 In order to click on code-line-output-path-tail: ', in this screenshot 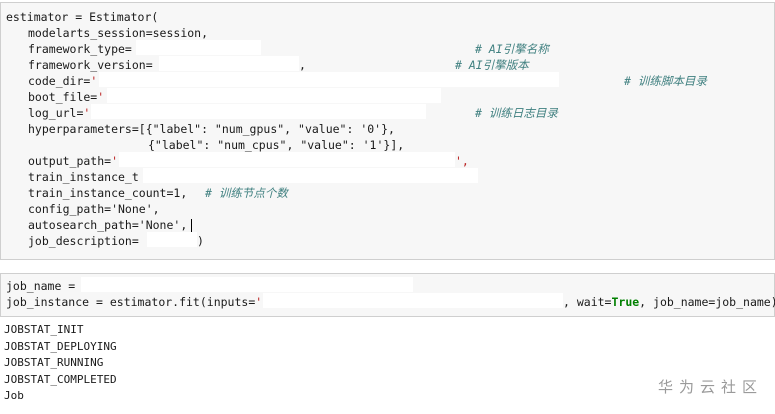, I will do `click(462, 161)`.